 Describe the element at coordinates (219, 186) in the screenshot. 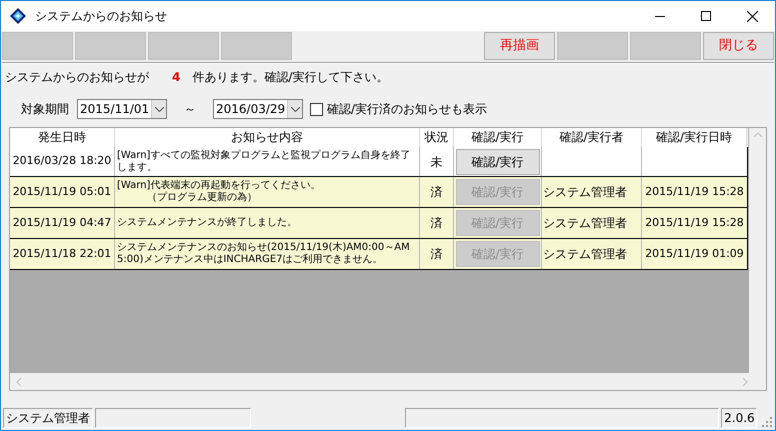

I see `table-cell-text: [Warn]代表端末の再起動を行ってください。` at that location.